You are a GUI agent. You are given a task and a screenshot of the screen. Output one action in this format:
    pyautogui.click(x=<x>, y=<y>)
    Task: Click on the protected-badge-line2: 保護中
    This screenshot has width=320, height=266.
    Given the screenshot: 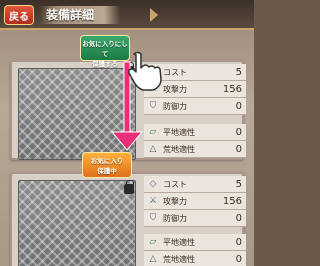 What is the action you would take?
    pyautogui.click(x=107, y=171)
    